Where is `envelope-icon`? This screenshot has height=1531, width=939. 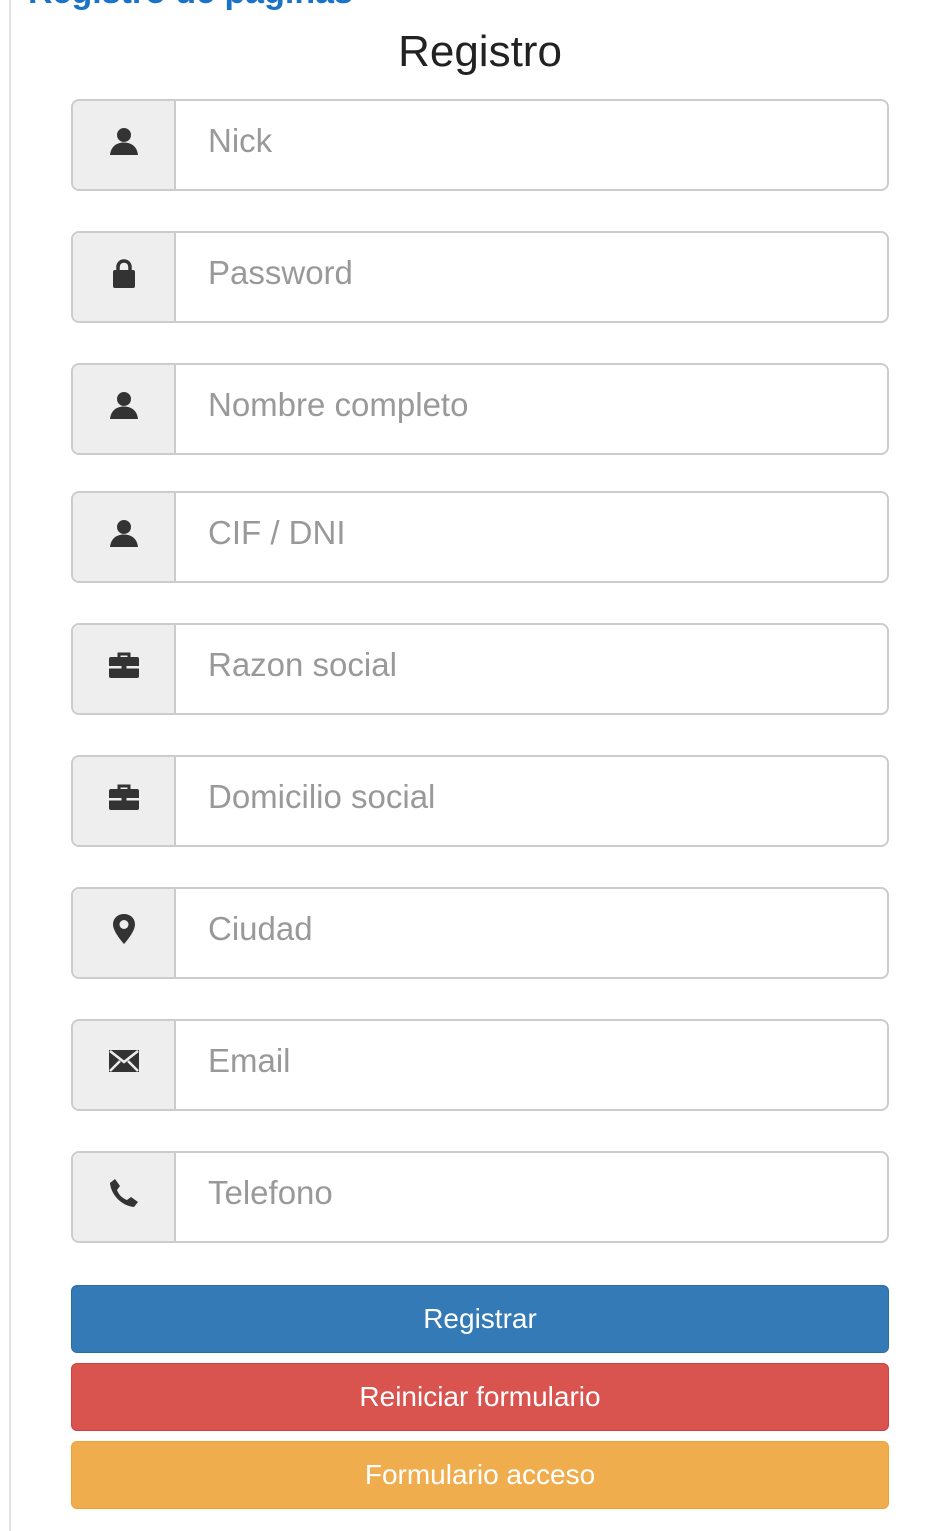
envelope-icon is located at coordinates (124, 1065).